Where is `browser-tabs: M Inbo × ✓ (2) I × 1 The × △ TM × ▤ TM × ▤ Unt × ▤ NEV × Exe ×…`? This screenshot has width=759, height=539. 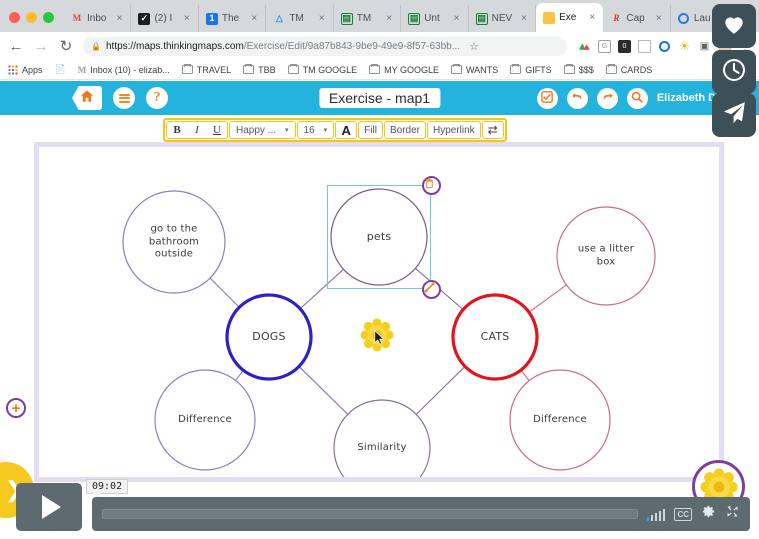
browser-tabs: M Inbo × ✓ (2) I × 1 The × △ TM × ▤ TM × ▤ Unt × ▤ NEV × Exe ×… is located at coordinates (401, 17).